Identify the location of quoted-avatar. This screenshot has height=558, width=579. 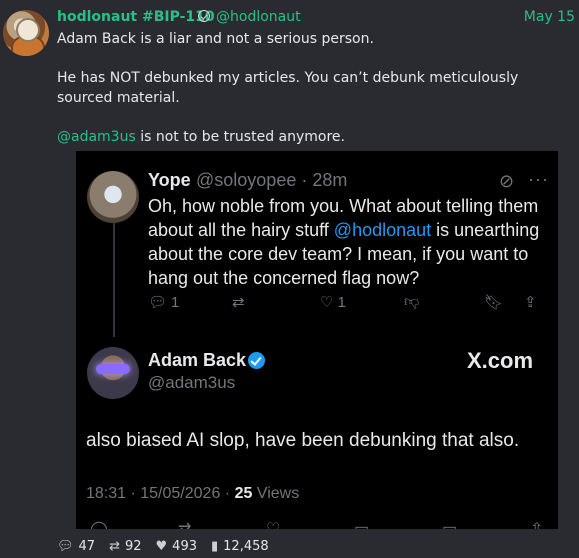
(113, 197).